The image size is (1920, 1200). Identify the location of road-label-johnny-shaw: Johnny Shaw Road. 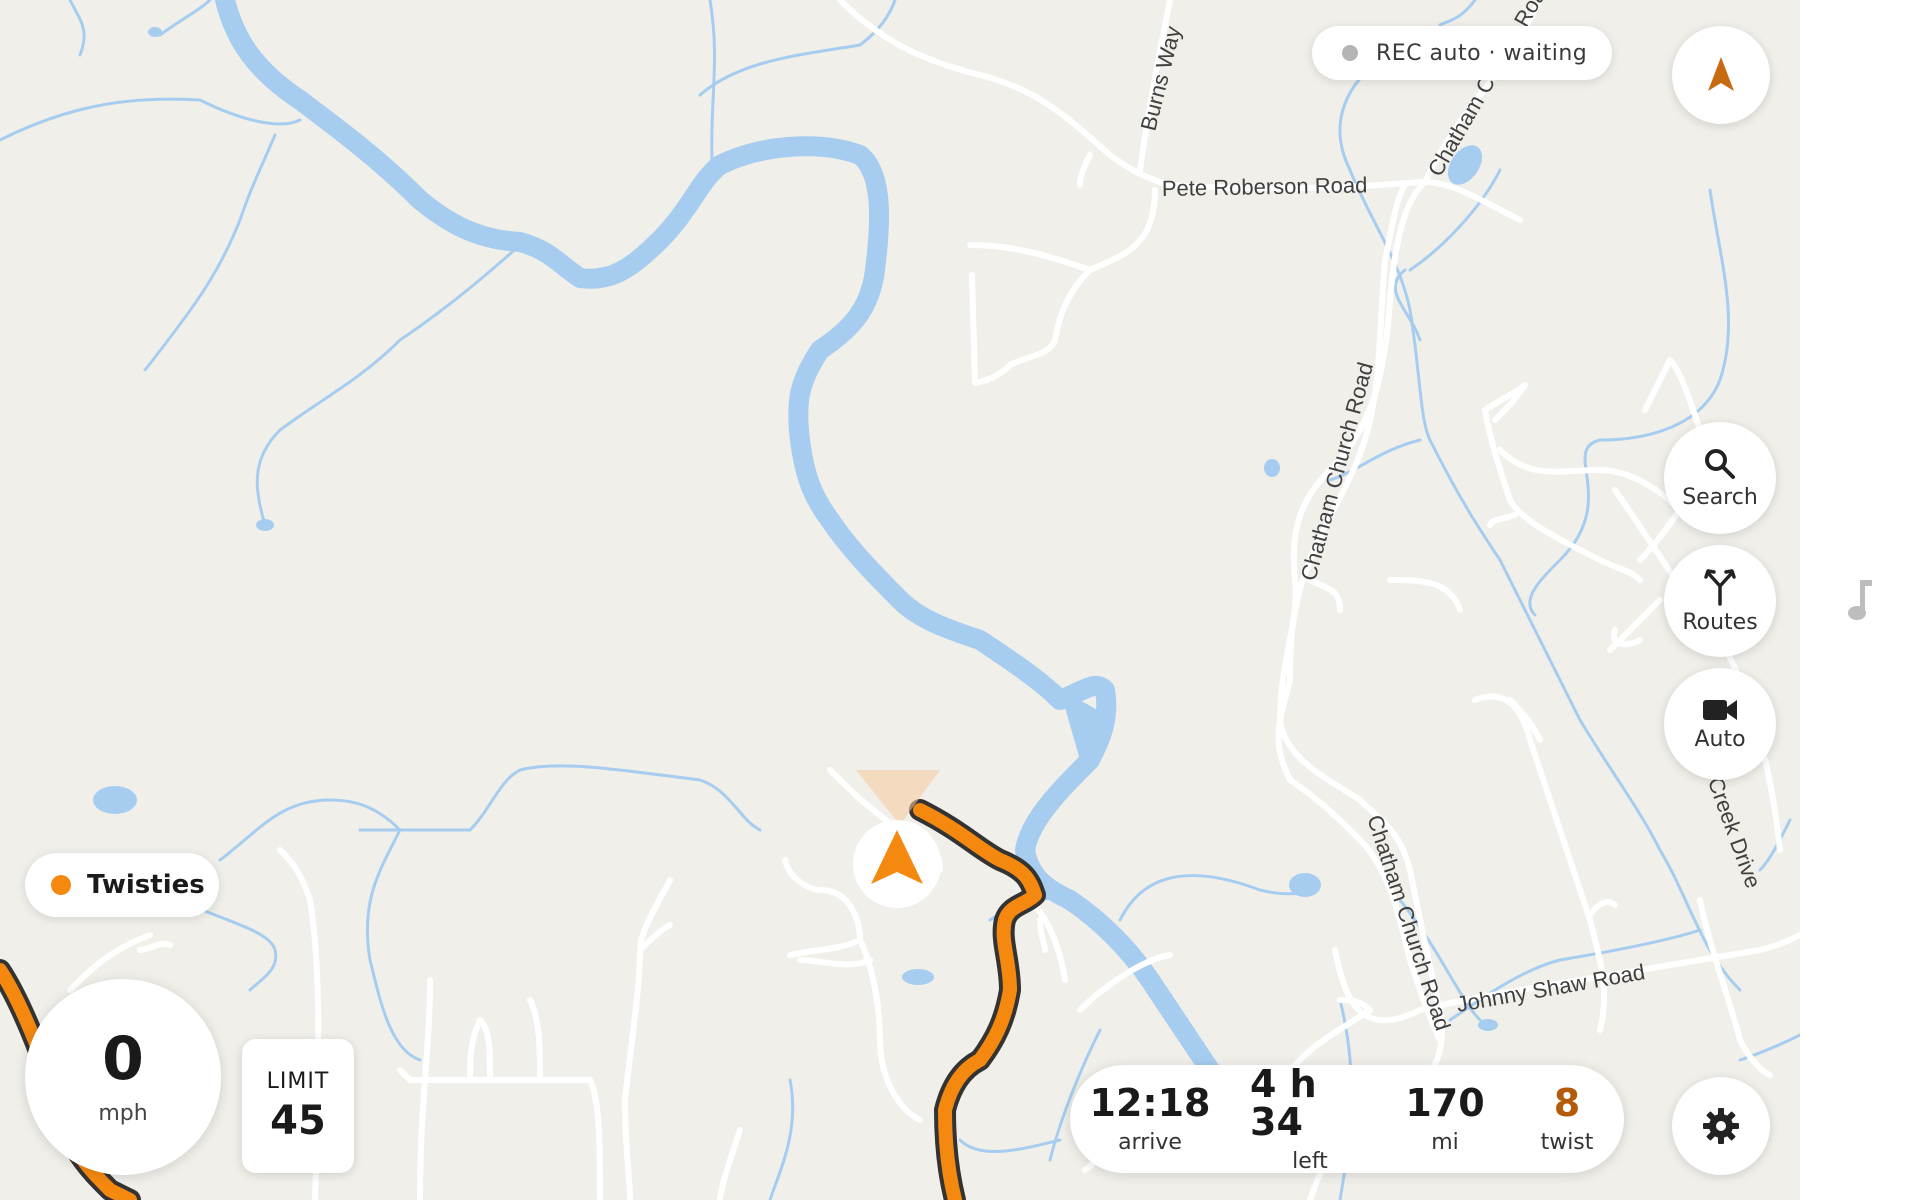
(1551, 988).